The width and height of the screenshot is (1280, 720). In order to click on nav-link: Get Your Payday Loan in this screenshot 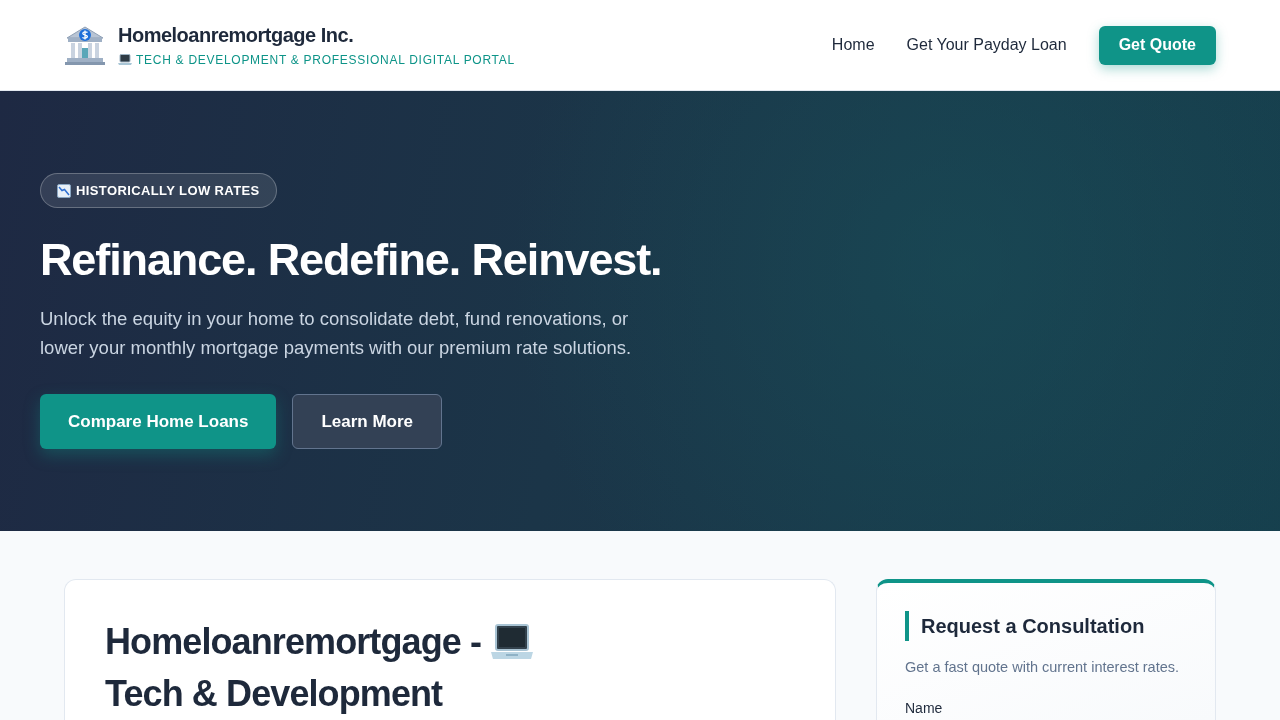, I will do `click(986, 45)`.